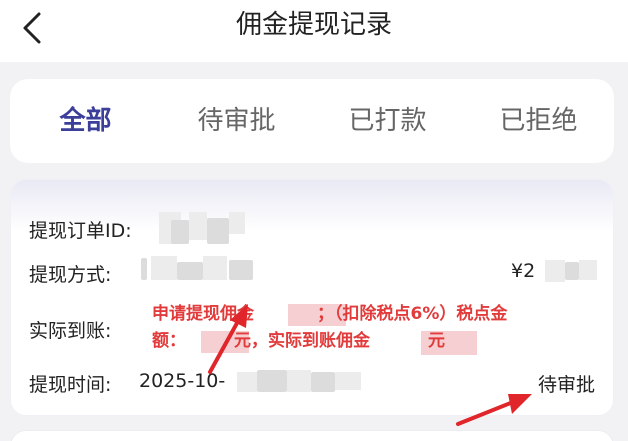 This screenshot has height=441, width=628. Describe the element at coordinates (70, 385) in the screenshot. I see `time-label: 提现时间:` at that location.